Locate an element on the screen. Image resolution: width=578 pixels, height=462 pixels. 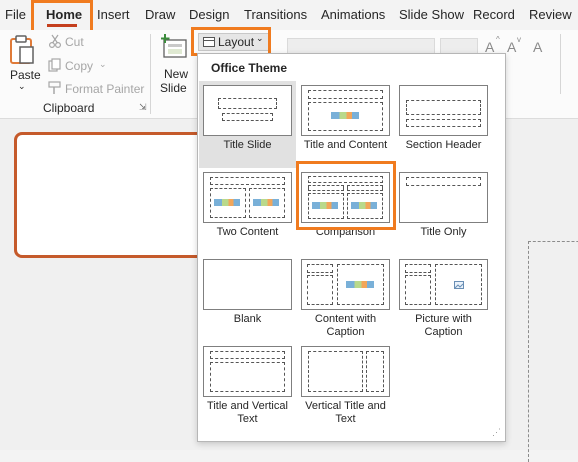
font-shrink-button: A is located at coordinates (511, 47).